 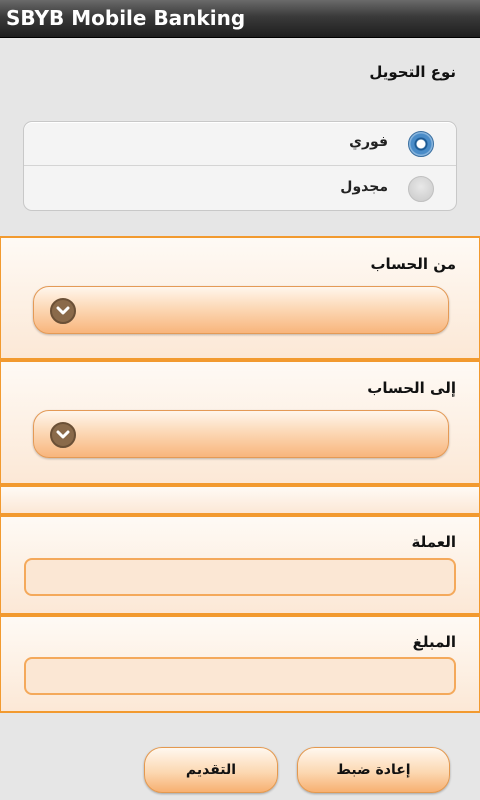 I want to click on transfer-type-radio-group: فوري مجدول, so click(x=240, y=166).